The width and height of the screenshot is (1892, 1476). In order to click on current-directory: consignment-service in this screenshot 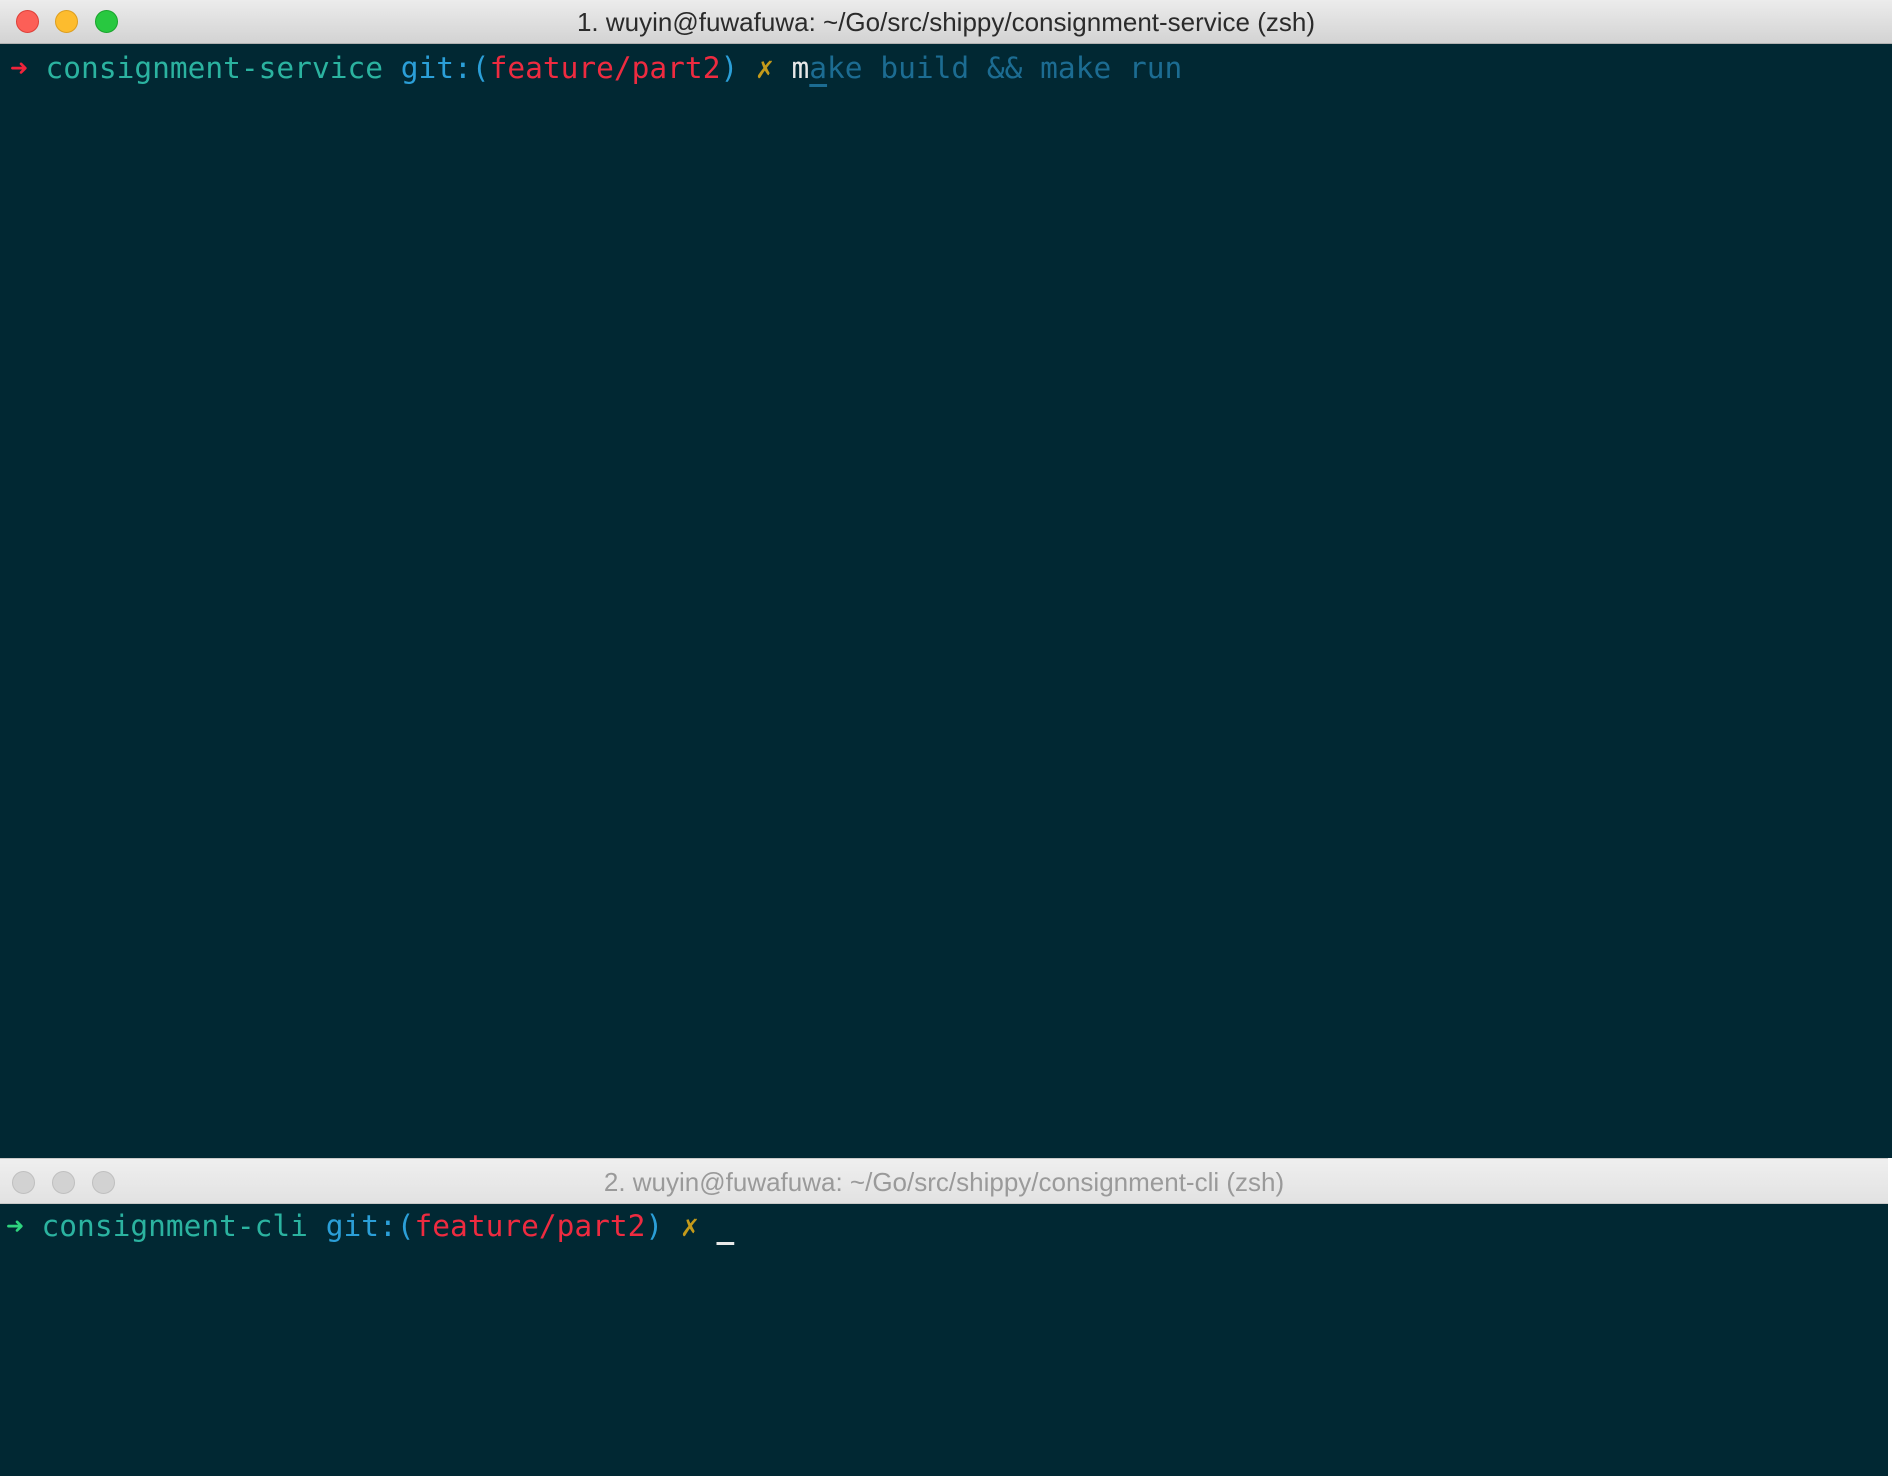, I will do `click(214, 68)`.